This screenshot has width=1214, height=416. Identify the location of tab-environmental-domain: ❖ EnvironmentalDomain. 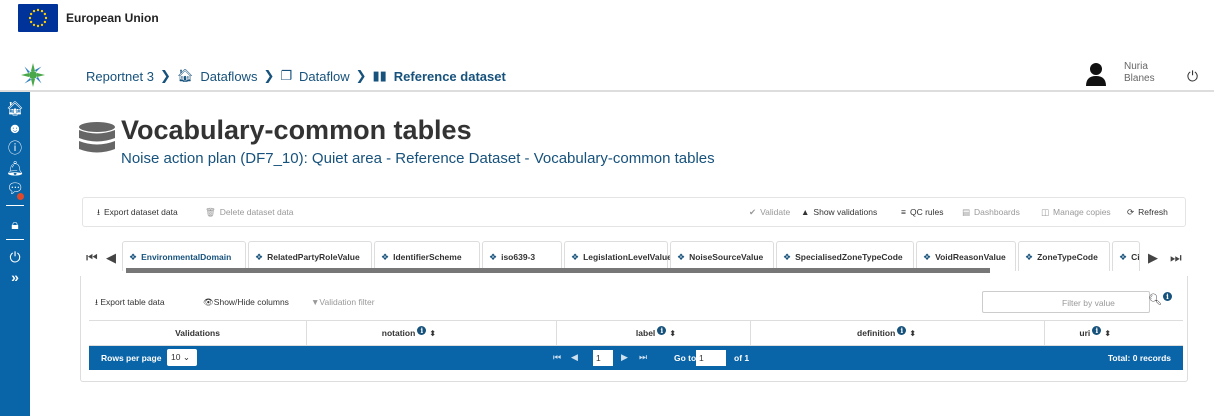
(184, 256).